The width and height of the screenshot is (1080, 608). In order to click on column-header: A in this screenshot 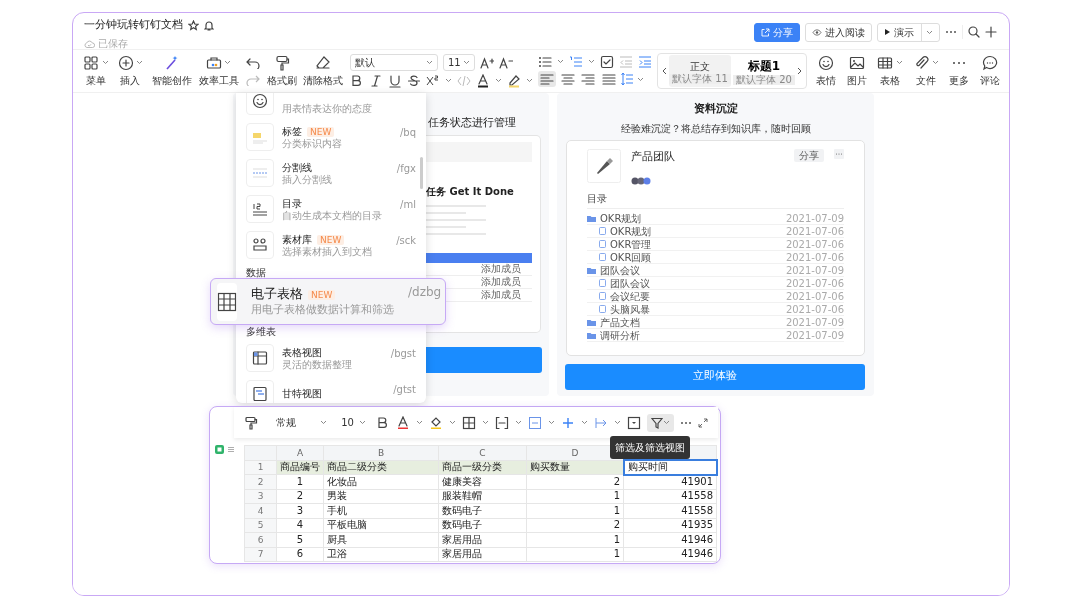, I will do `click(300, 452)`.